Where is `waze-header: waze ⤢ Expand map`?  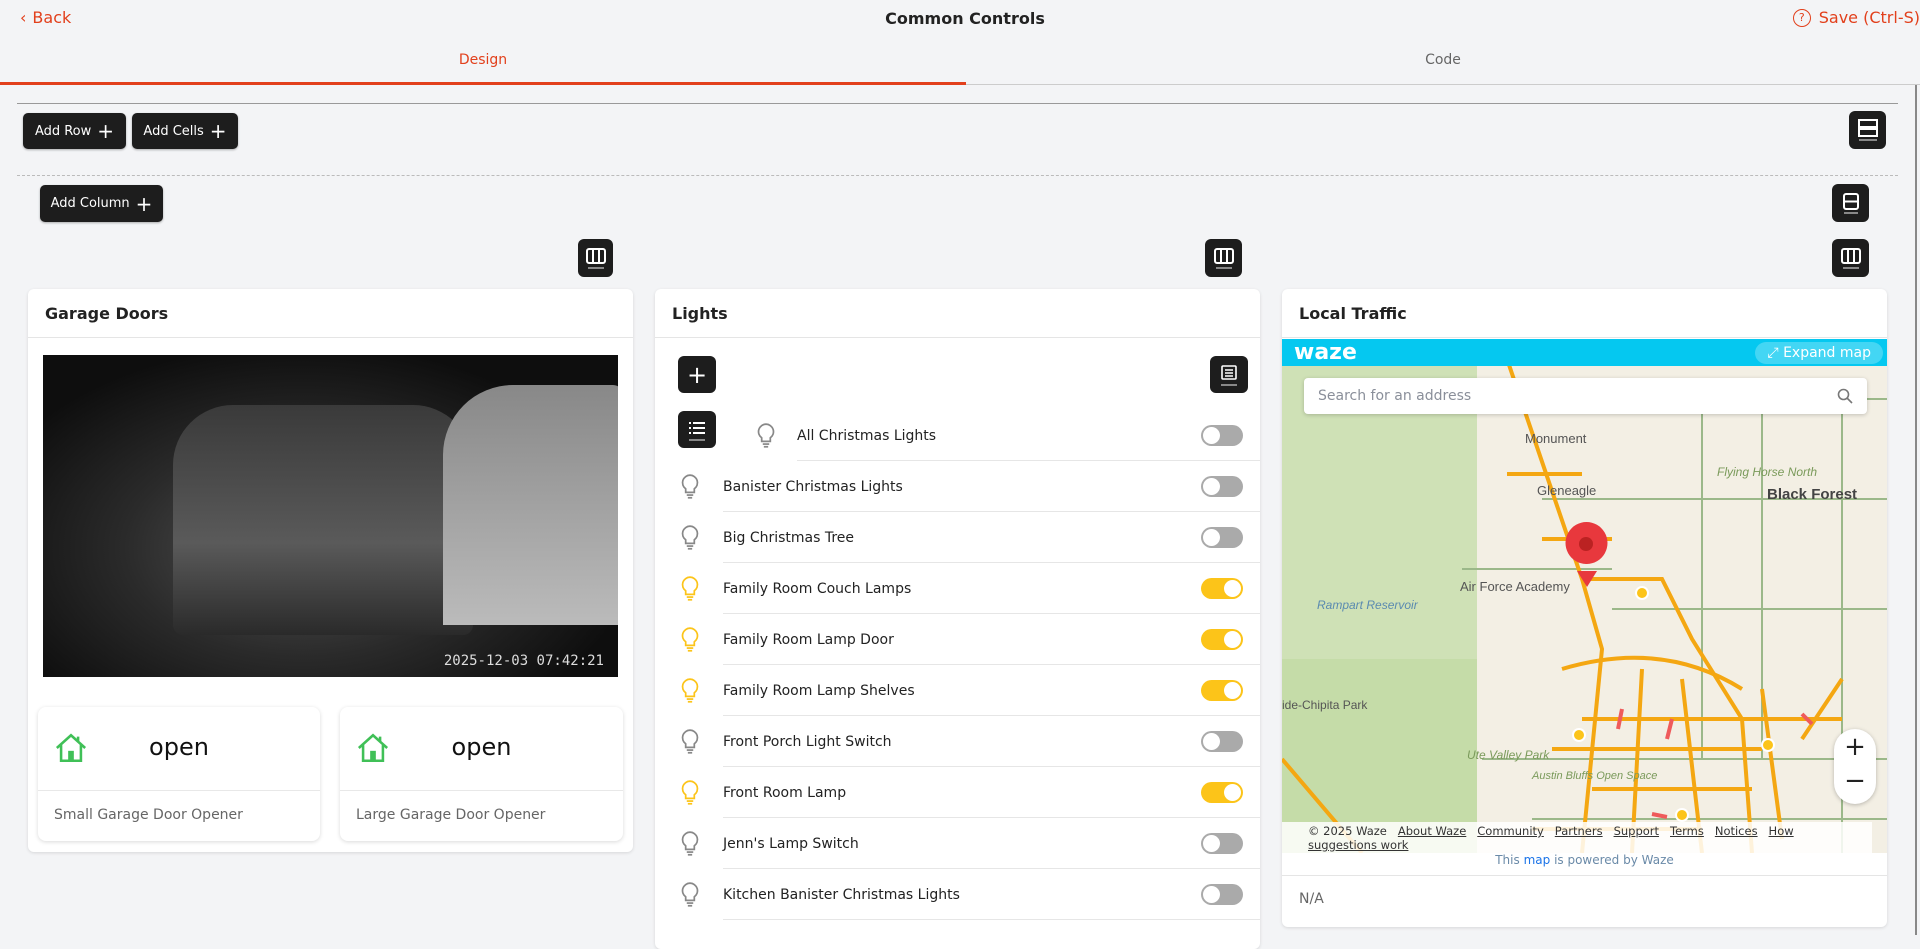 waze-header: waze ⤢ Expand map is located at coordinates (1584, 352).